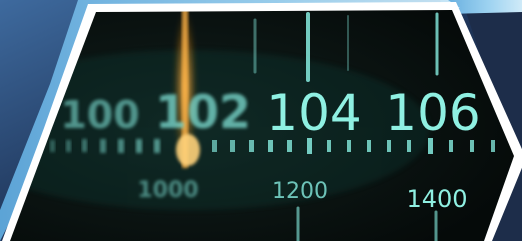 The image size is (522, 241). Describe the element at coordinates (99, 115) in the screenshot. I see `fm-label-100: 100` at that location.